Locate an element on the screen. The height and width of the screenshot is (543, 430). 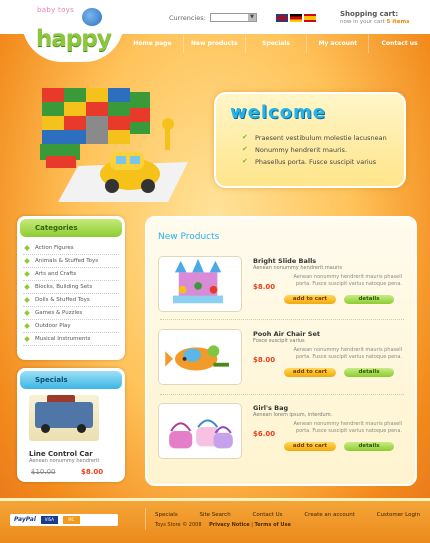
logo: baby toys happy is located at coordinates (73, 31).